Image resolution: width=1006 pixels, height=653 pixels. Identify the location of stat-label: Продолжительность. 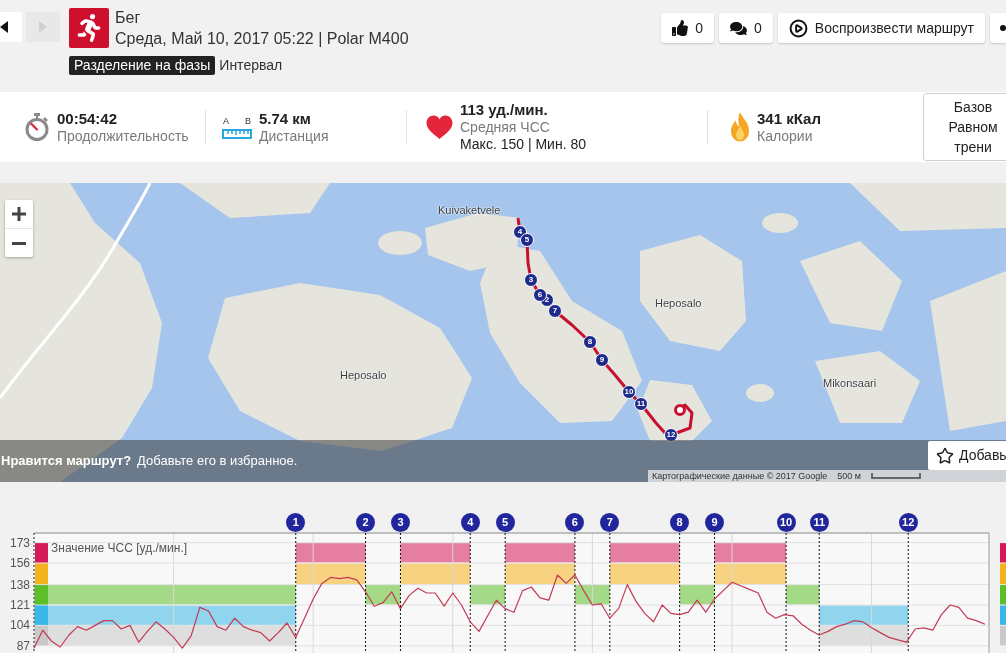
(123, 136).